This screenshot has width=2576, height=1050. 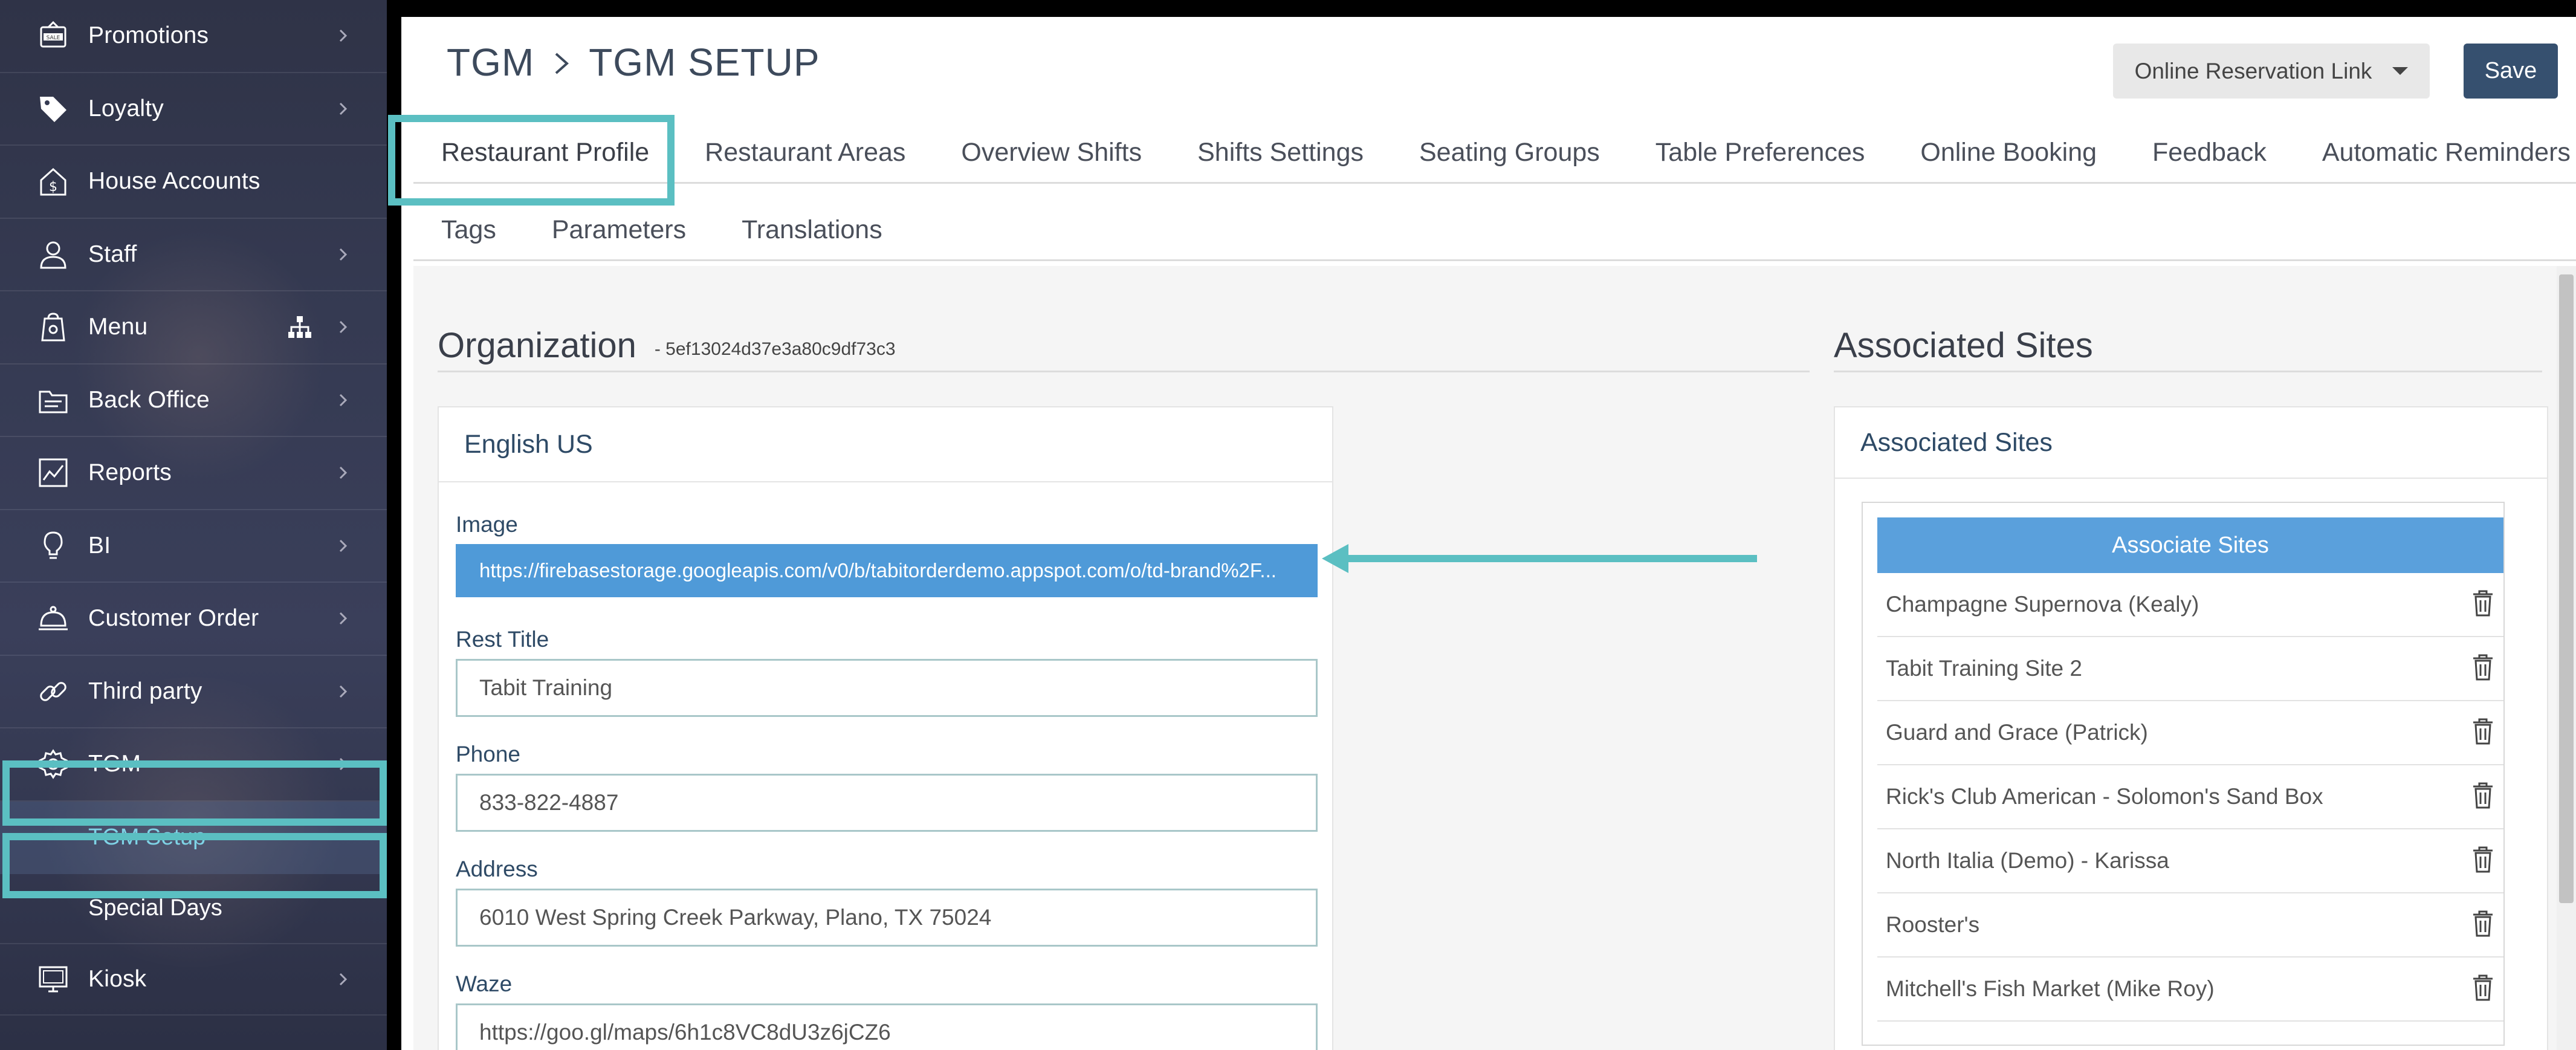 I want to click on sidebar-item-label: Back Office, so click(x=149, y=399).